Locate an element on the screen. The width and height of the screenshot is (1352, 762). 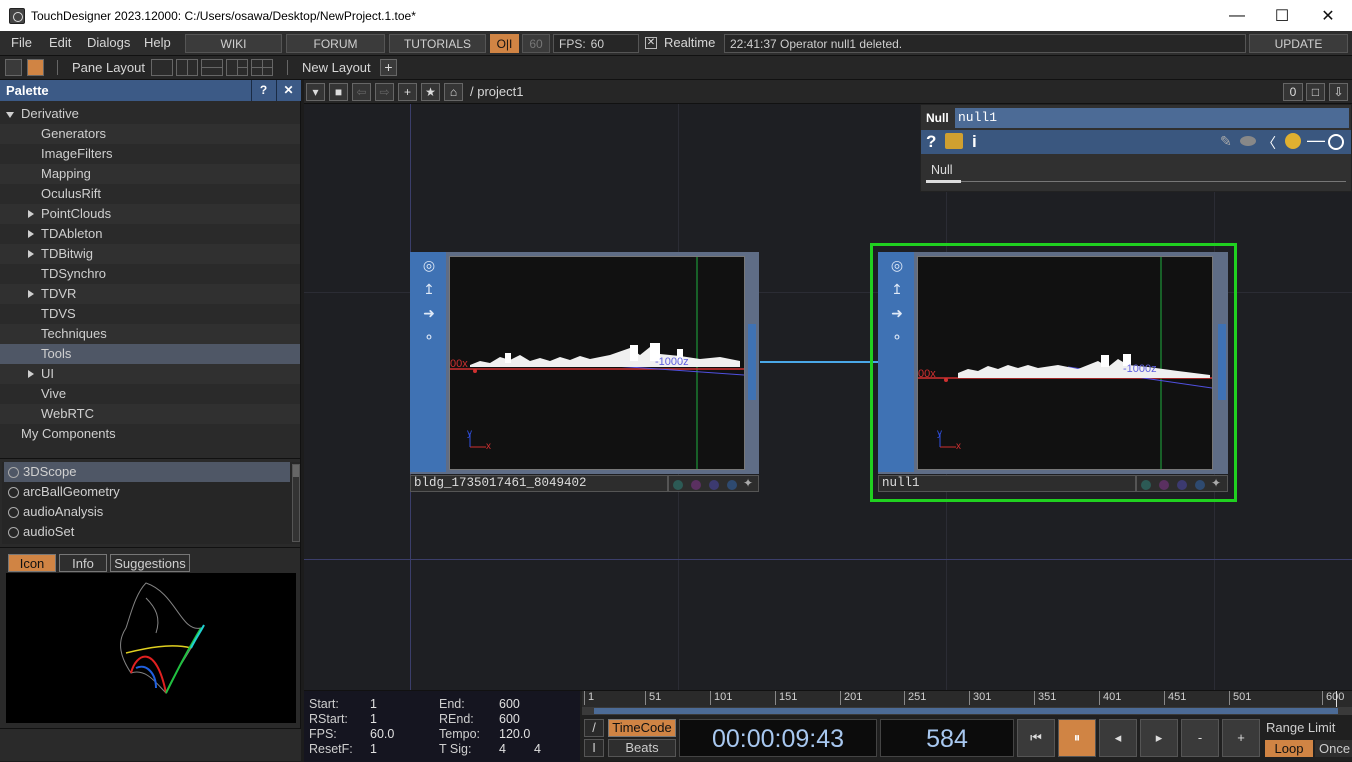
python-icon is located at coordinates (1293, 141).